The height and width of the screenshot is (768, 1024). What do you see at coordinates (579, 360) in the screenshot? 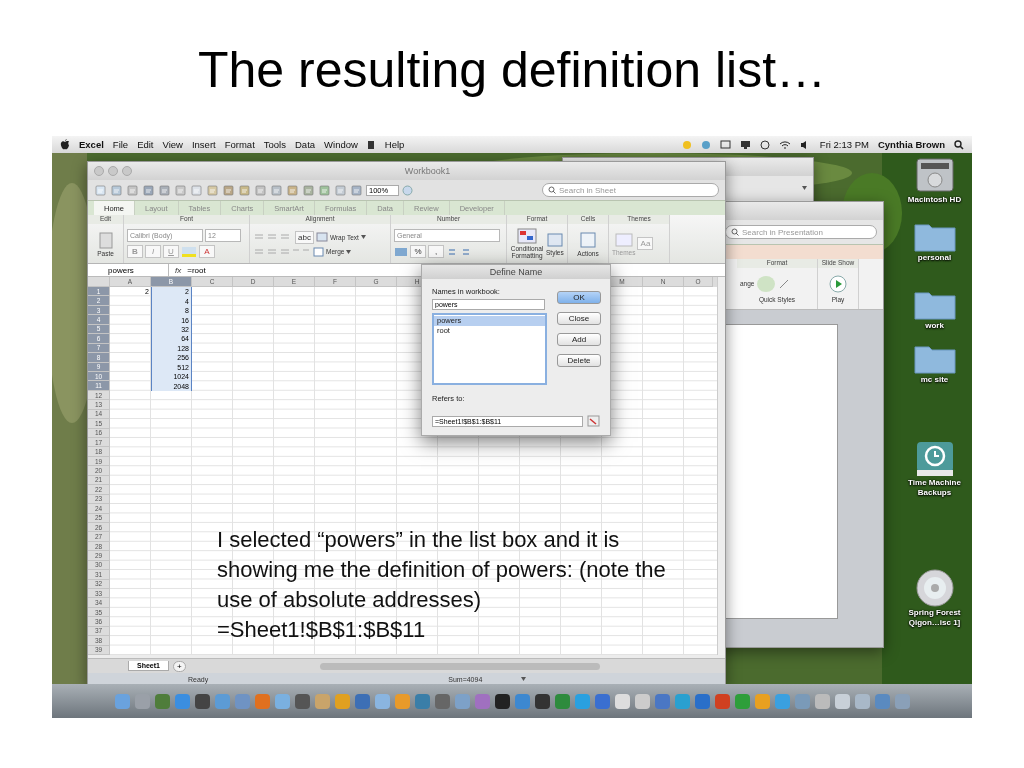
I see `dialog-button: Delete` at bounding box center [579, 360].